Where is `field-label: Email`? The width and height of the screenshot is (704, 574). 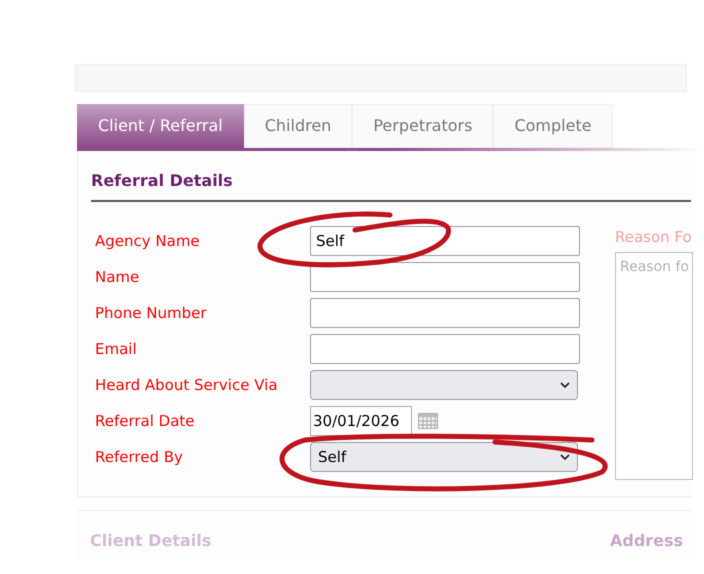
field-label: Email is located at coordinates (116, 349).